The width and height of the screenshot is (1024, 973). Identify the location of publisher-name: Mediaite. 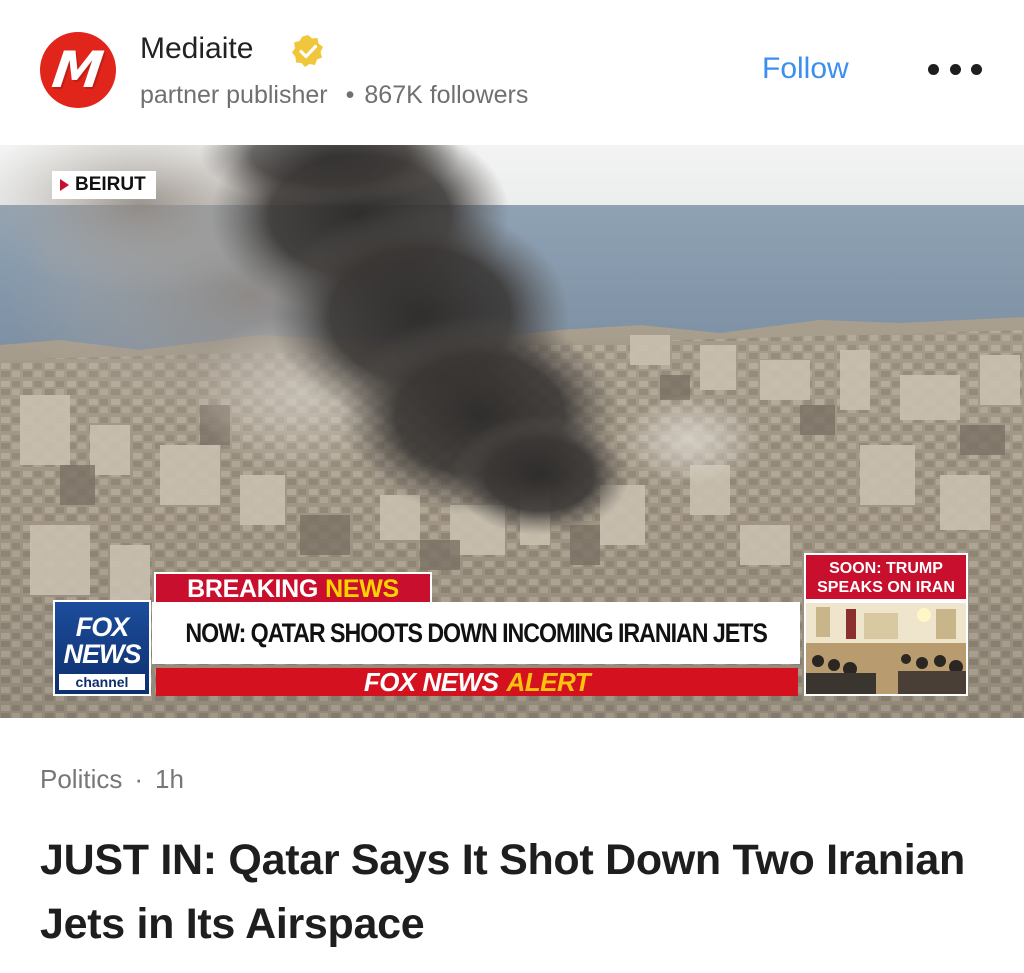
(196, 49).